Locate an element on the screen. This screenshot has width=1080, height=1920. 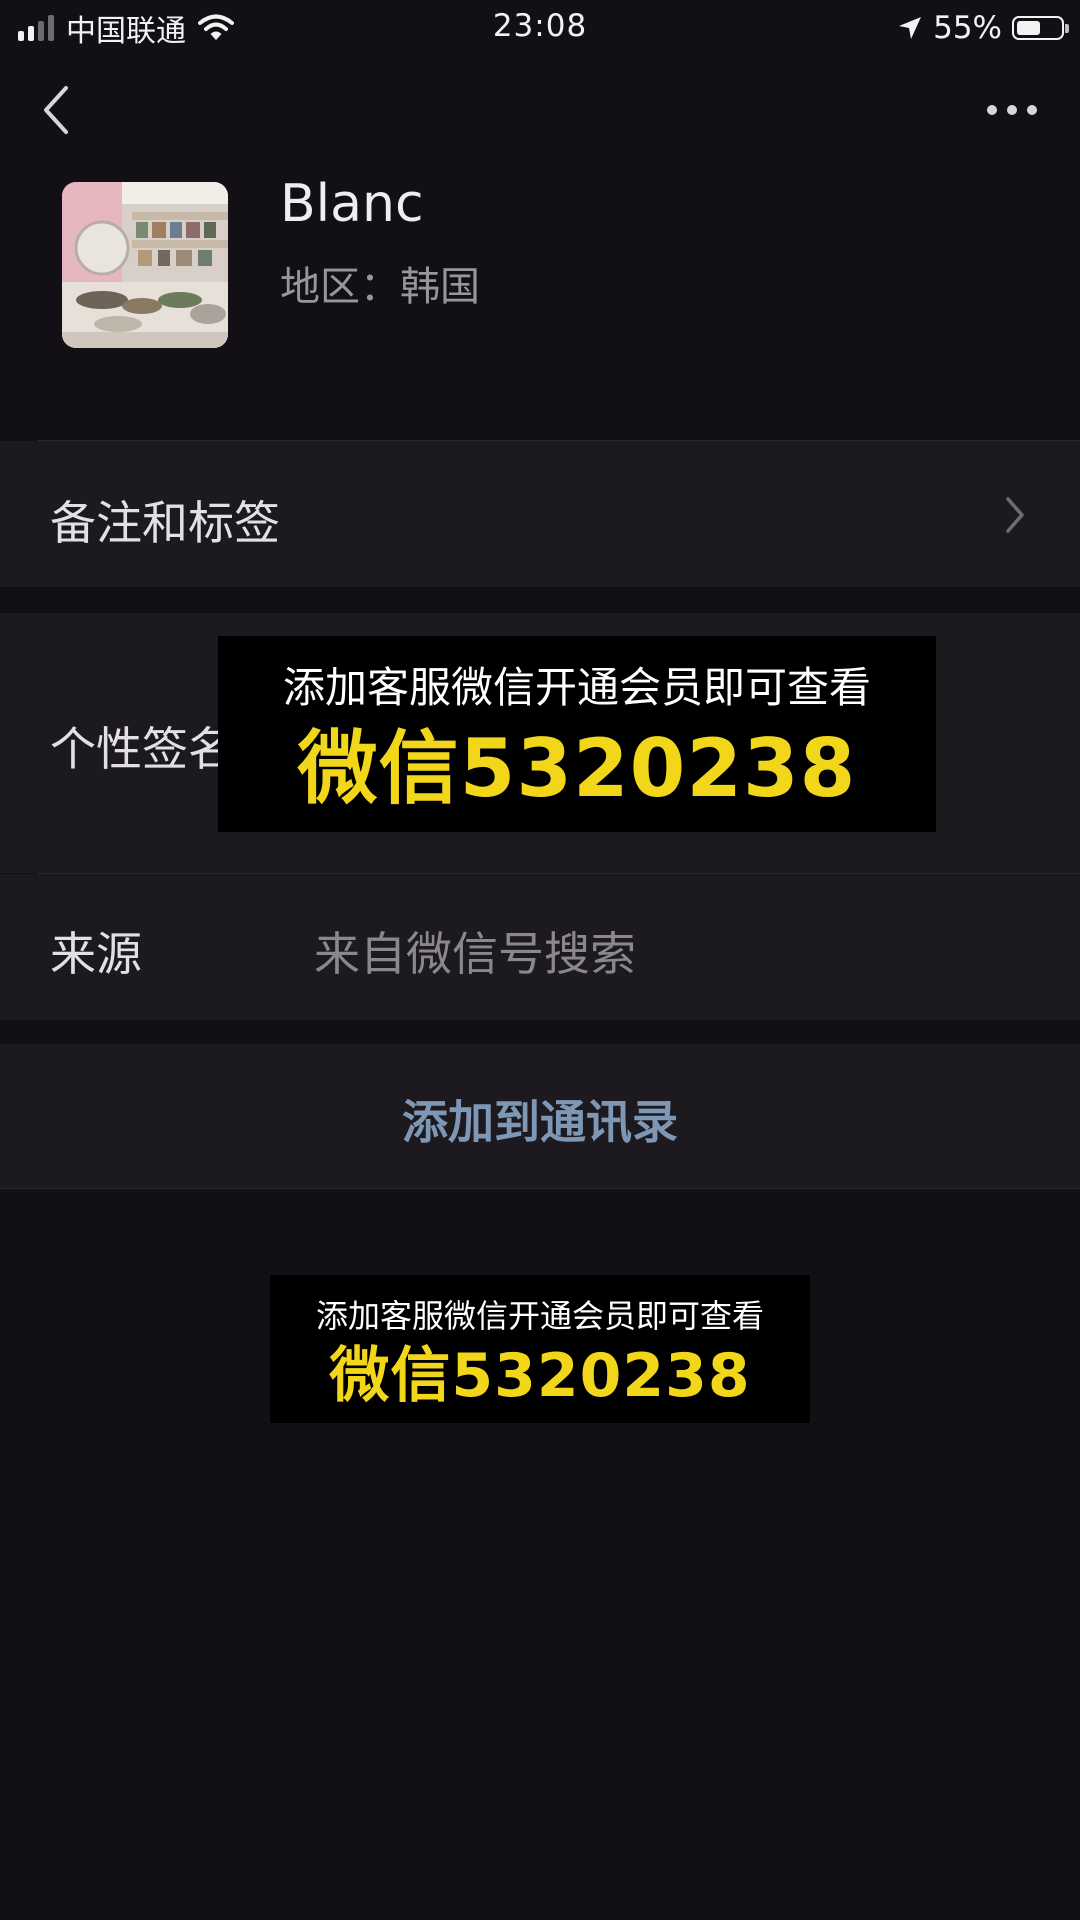
battery-icon is located at coordinates (1040, 28).